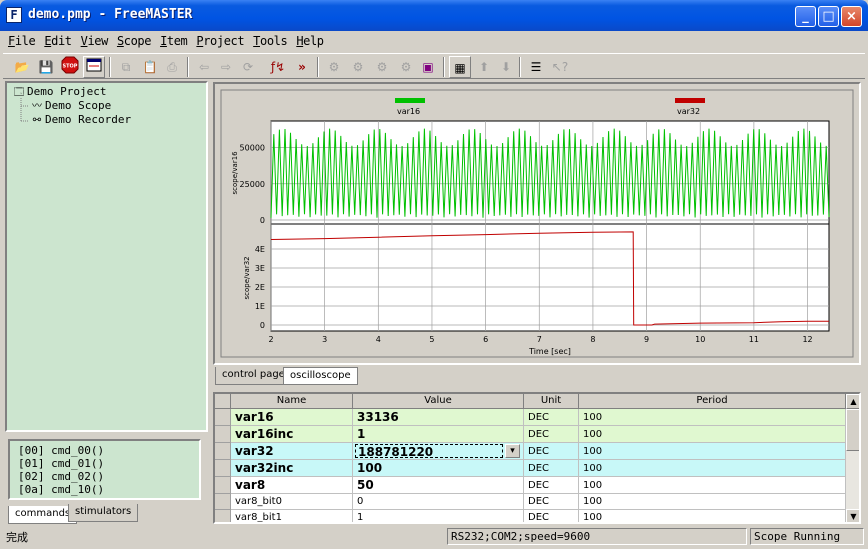 This screenshot has width=868, height=549. Describe the element at coordinates (292, 434) in the screenshot. I see `variable-name-cell: var16inc` at that location.